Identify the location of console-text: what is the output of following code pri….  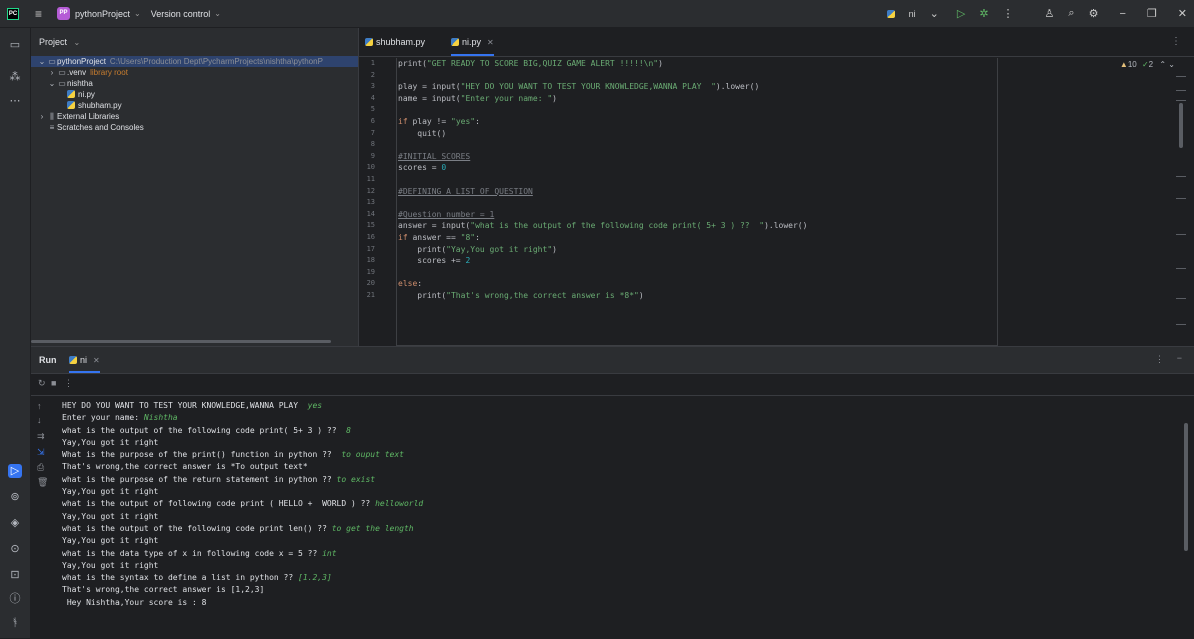
(219, 504).